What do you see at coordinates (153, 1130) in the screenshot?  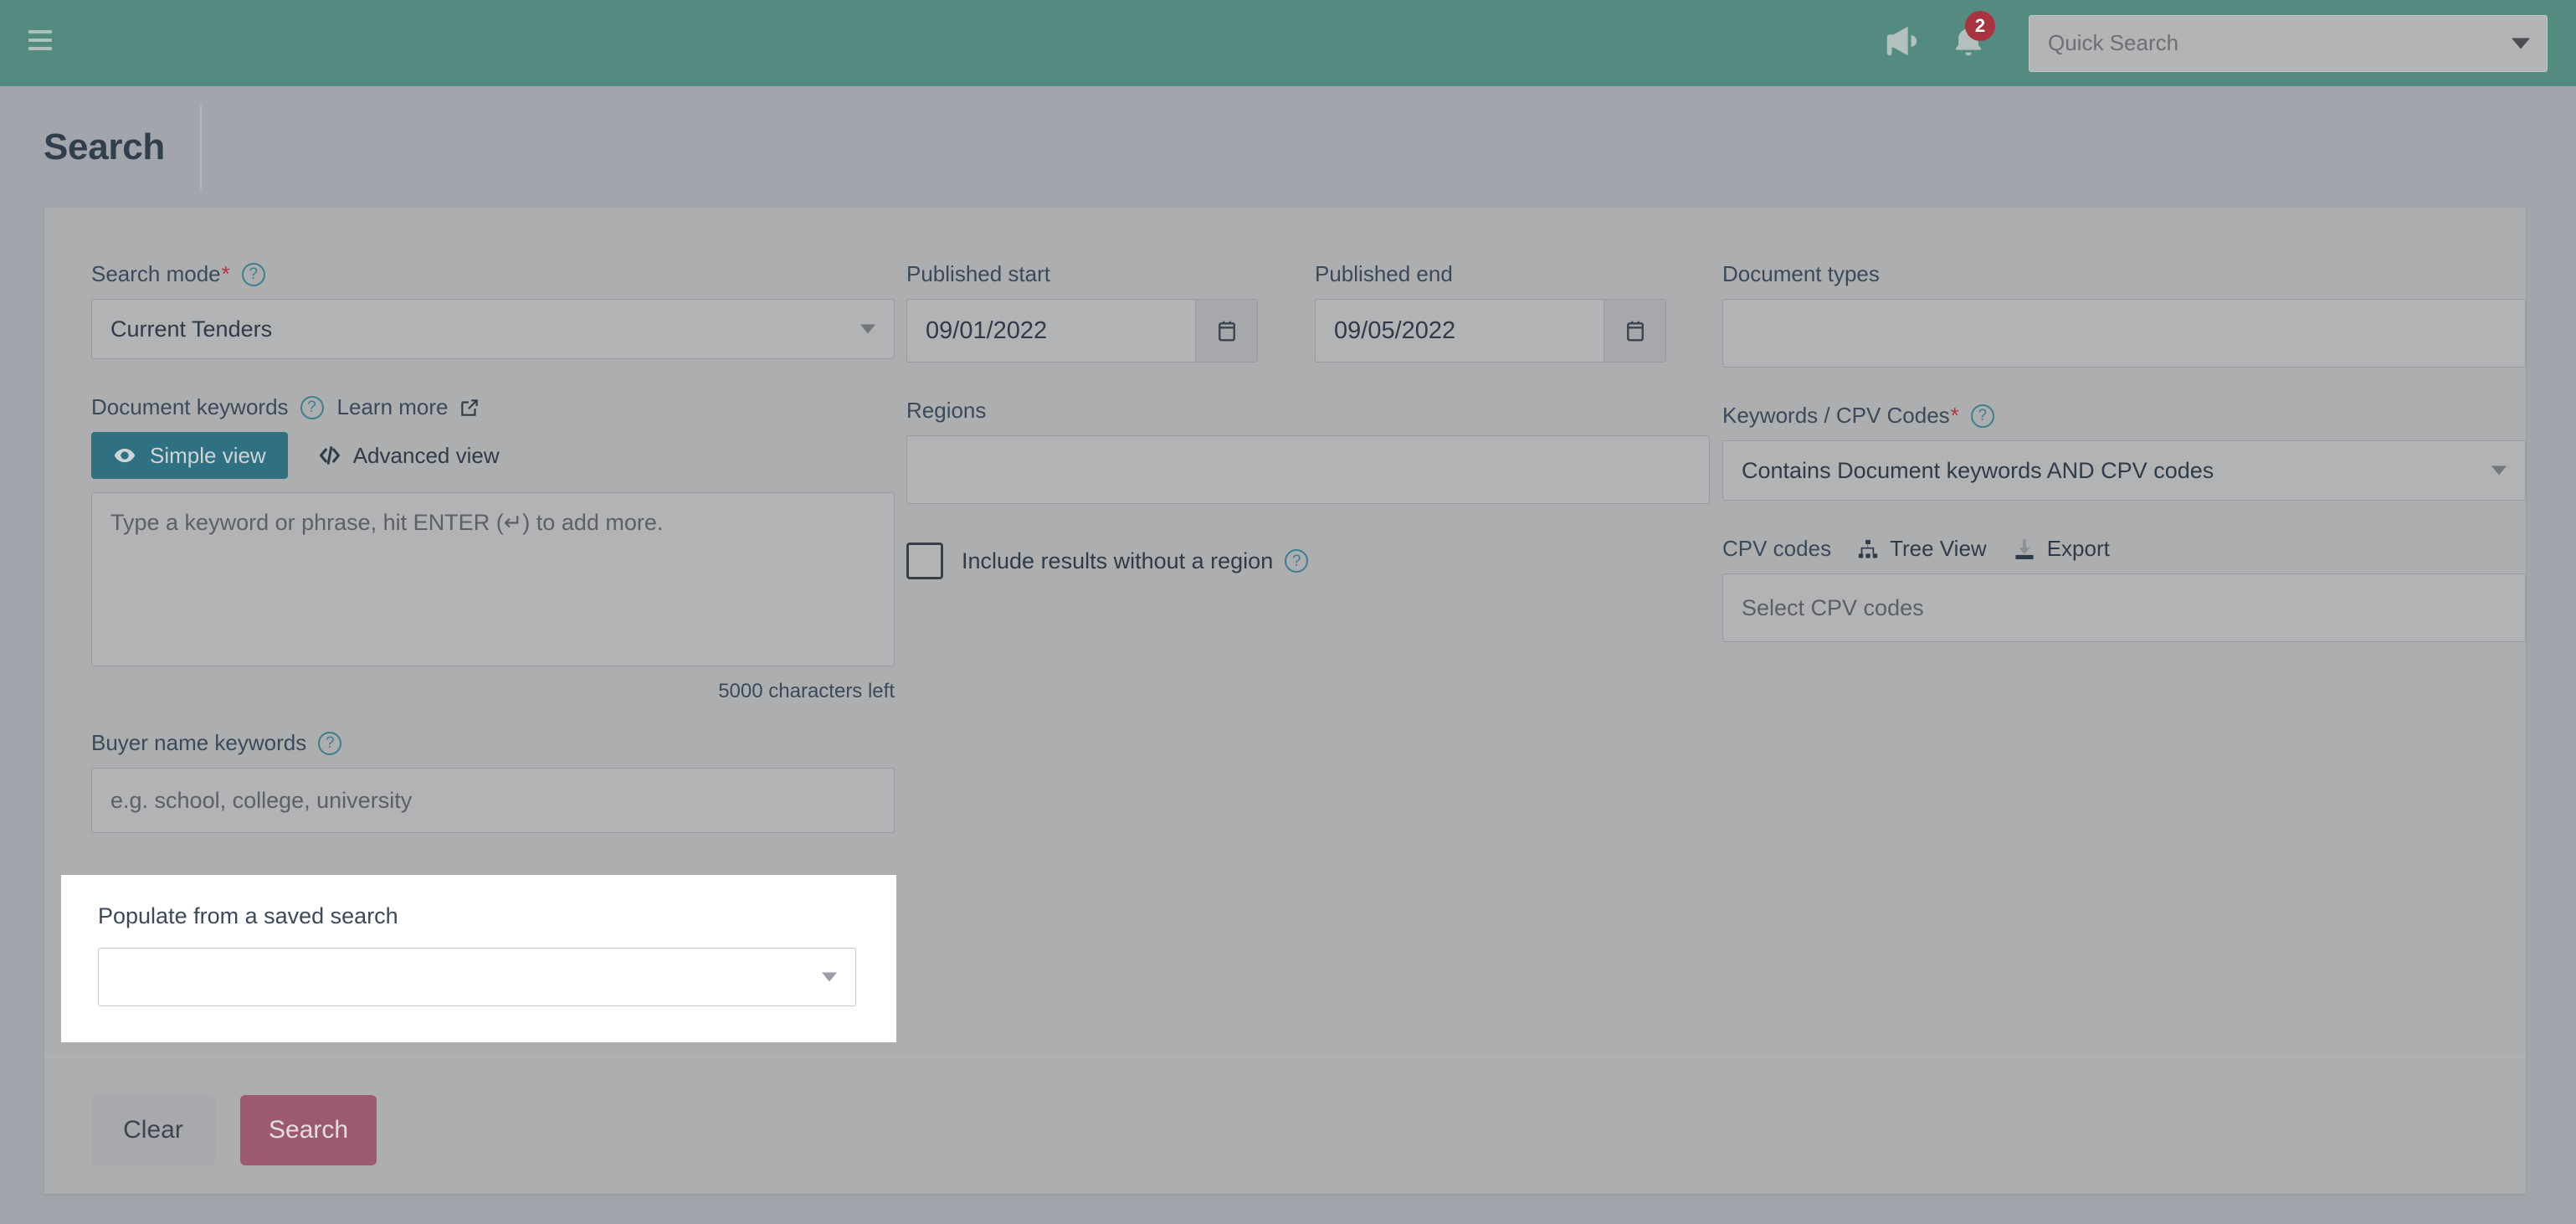 I see `clear-button: Clear` at bounding box center [153, 1130].